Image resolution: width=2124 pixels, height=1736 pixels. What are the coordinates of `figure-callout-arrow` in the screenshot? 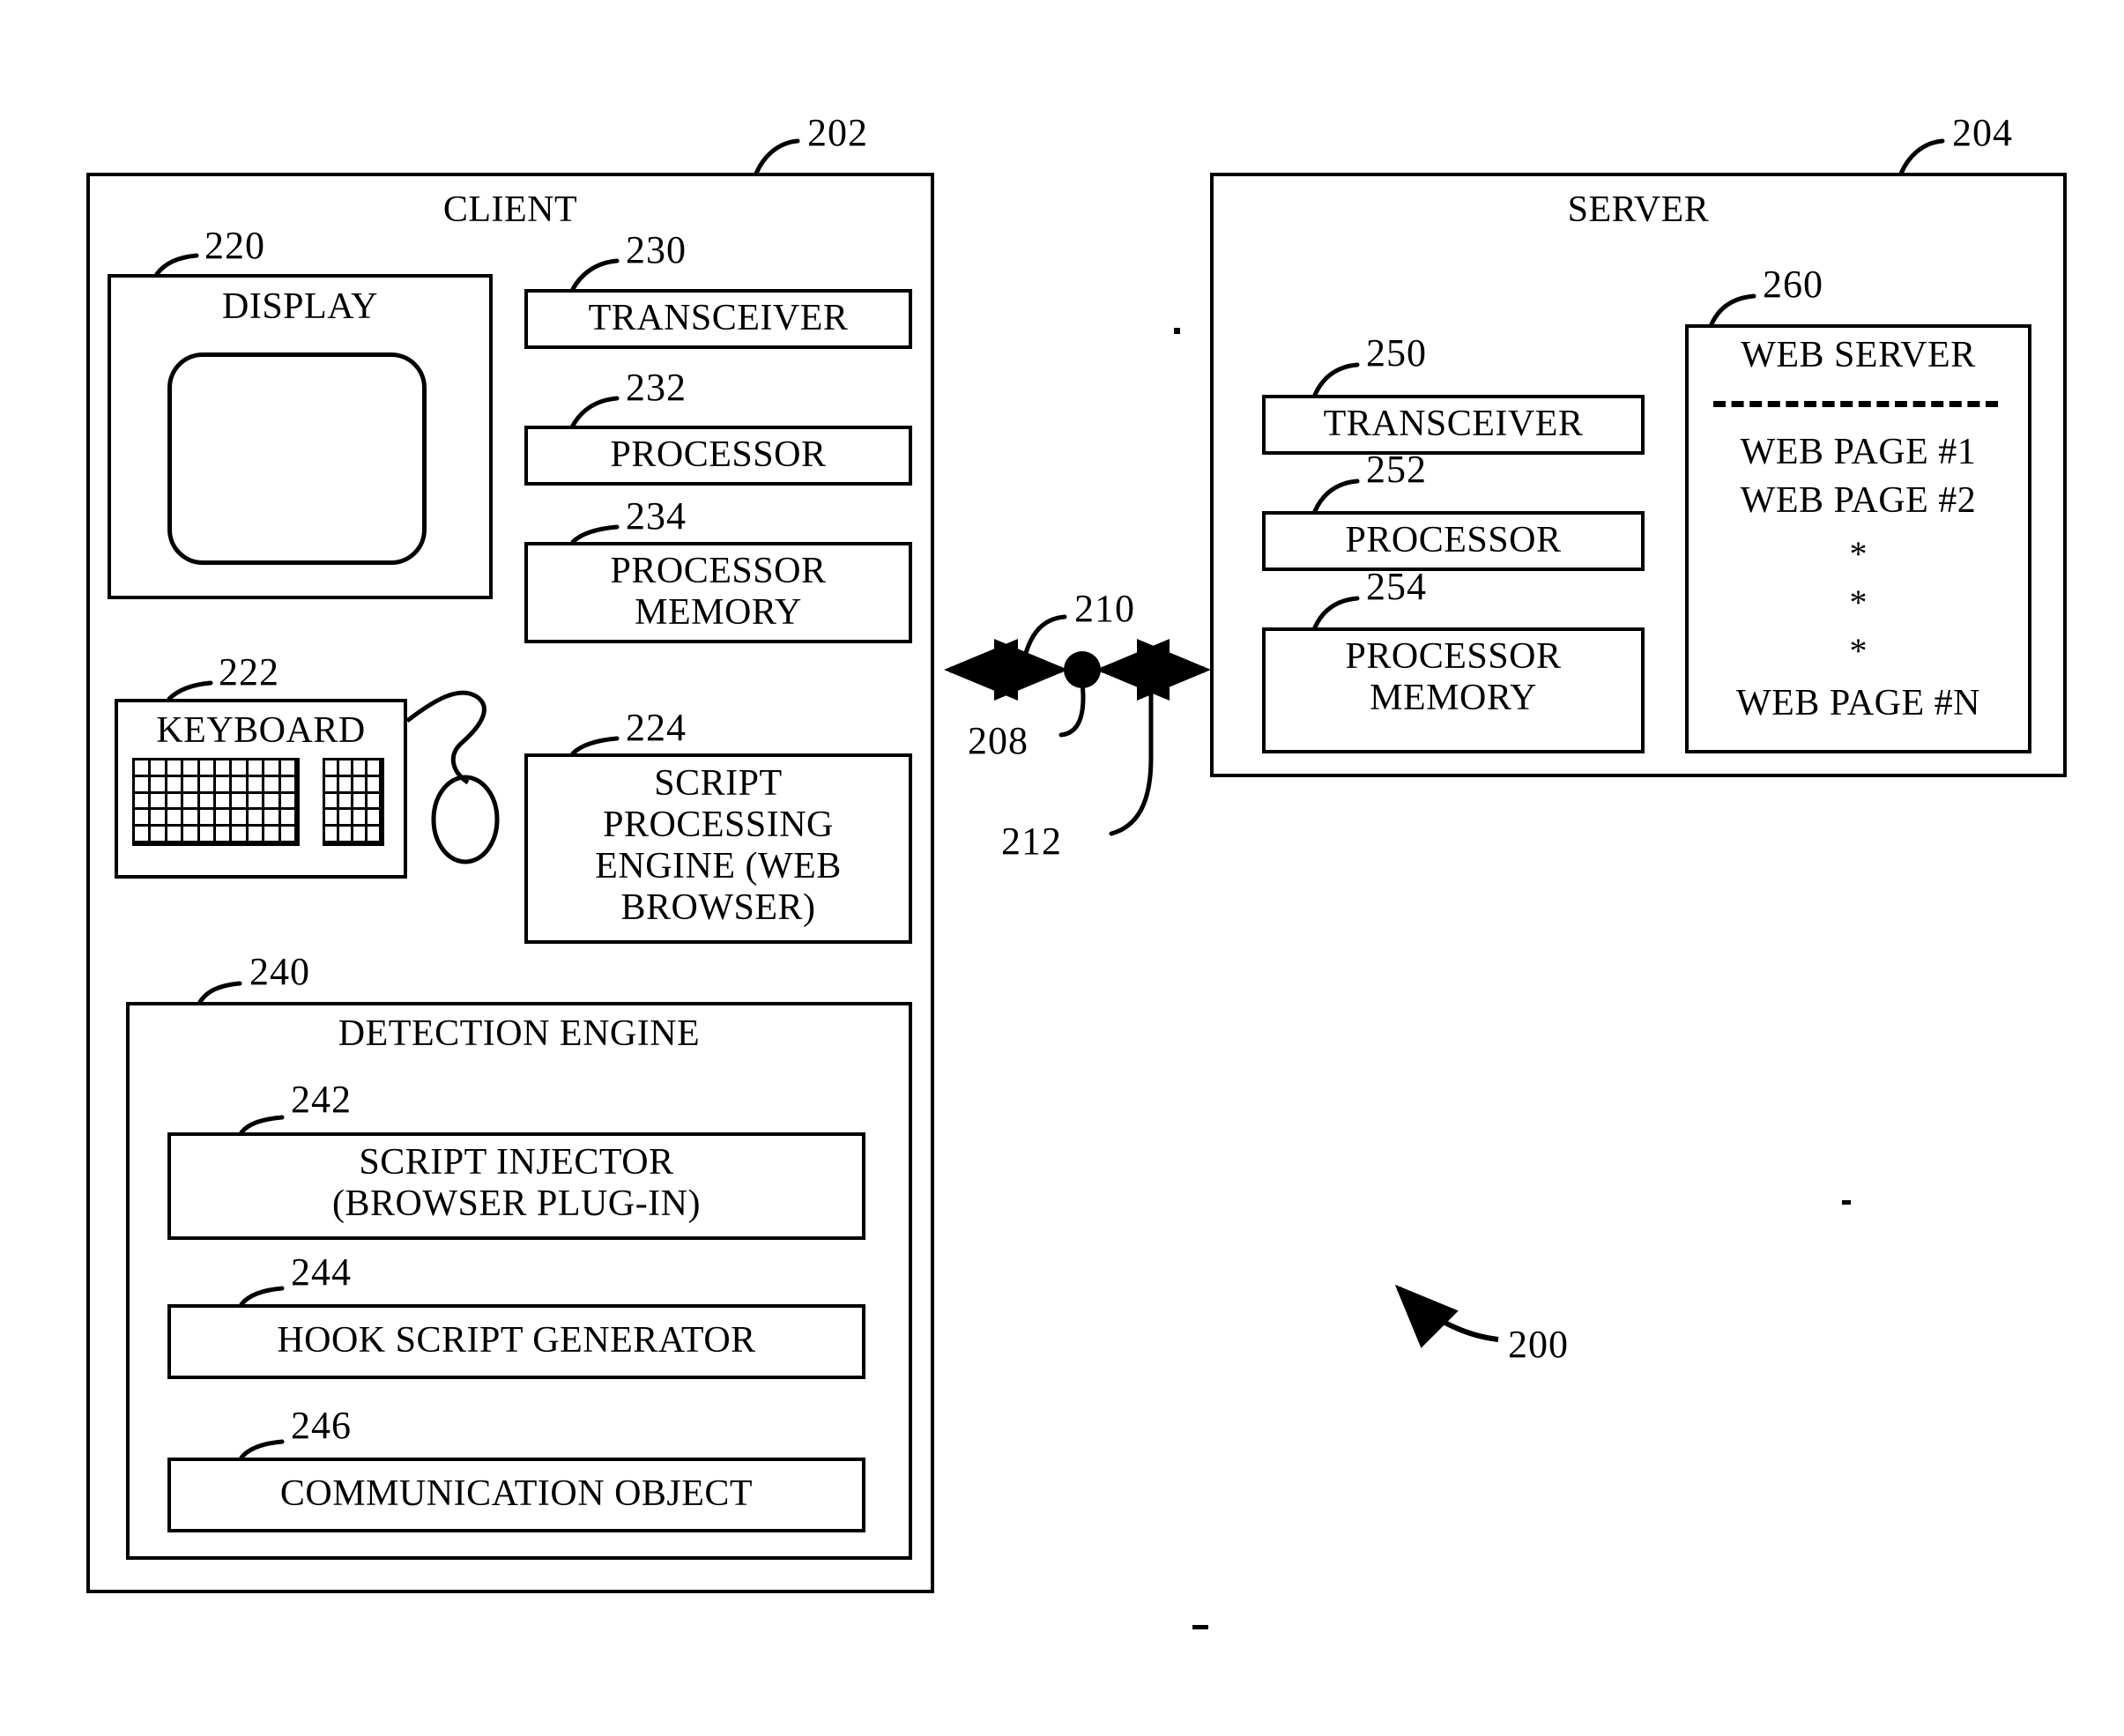 It's located at (1446, 1316).